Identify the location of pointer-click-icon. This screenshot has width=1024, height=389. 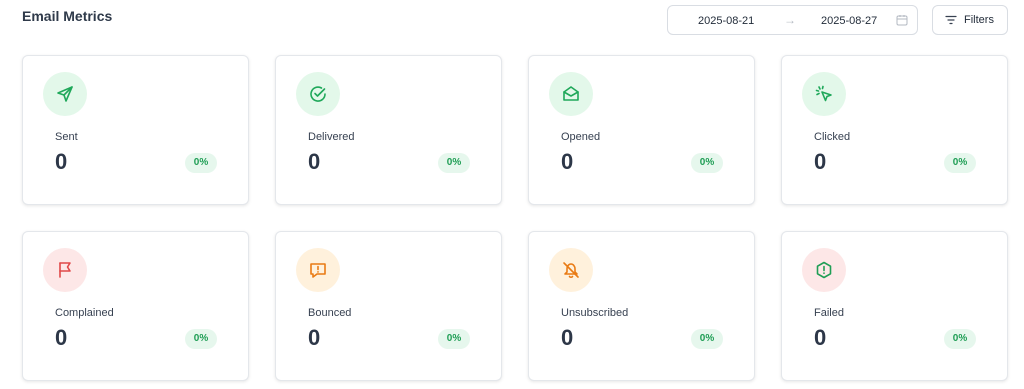
(823, 93).